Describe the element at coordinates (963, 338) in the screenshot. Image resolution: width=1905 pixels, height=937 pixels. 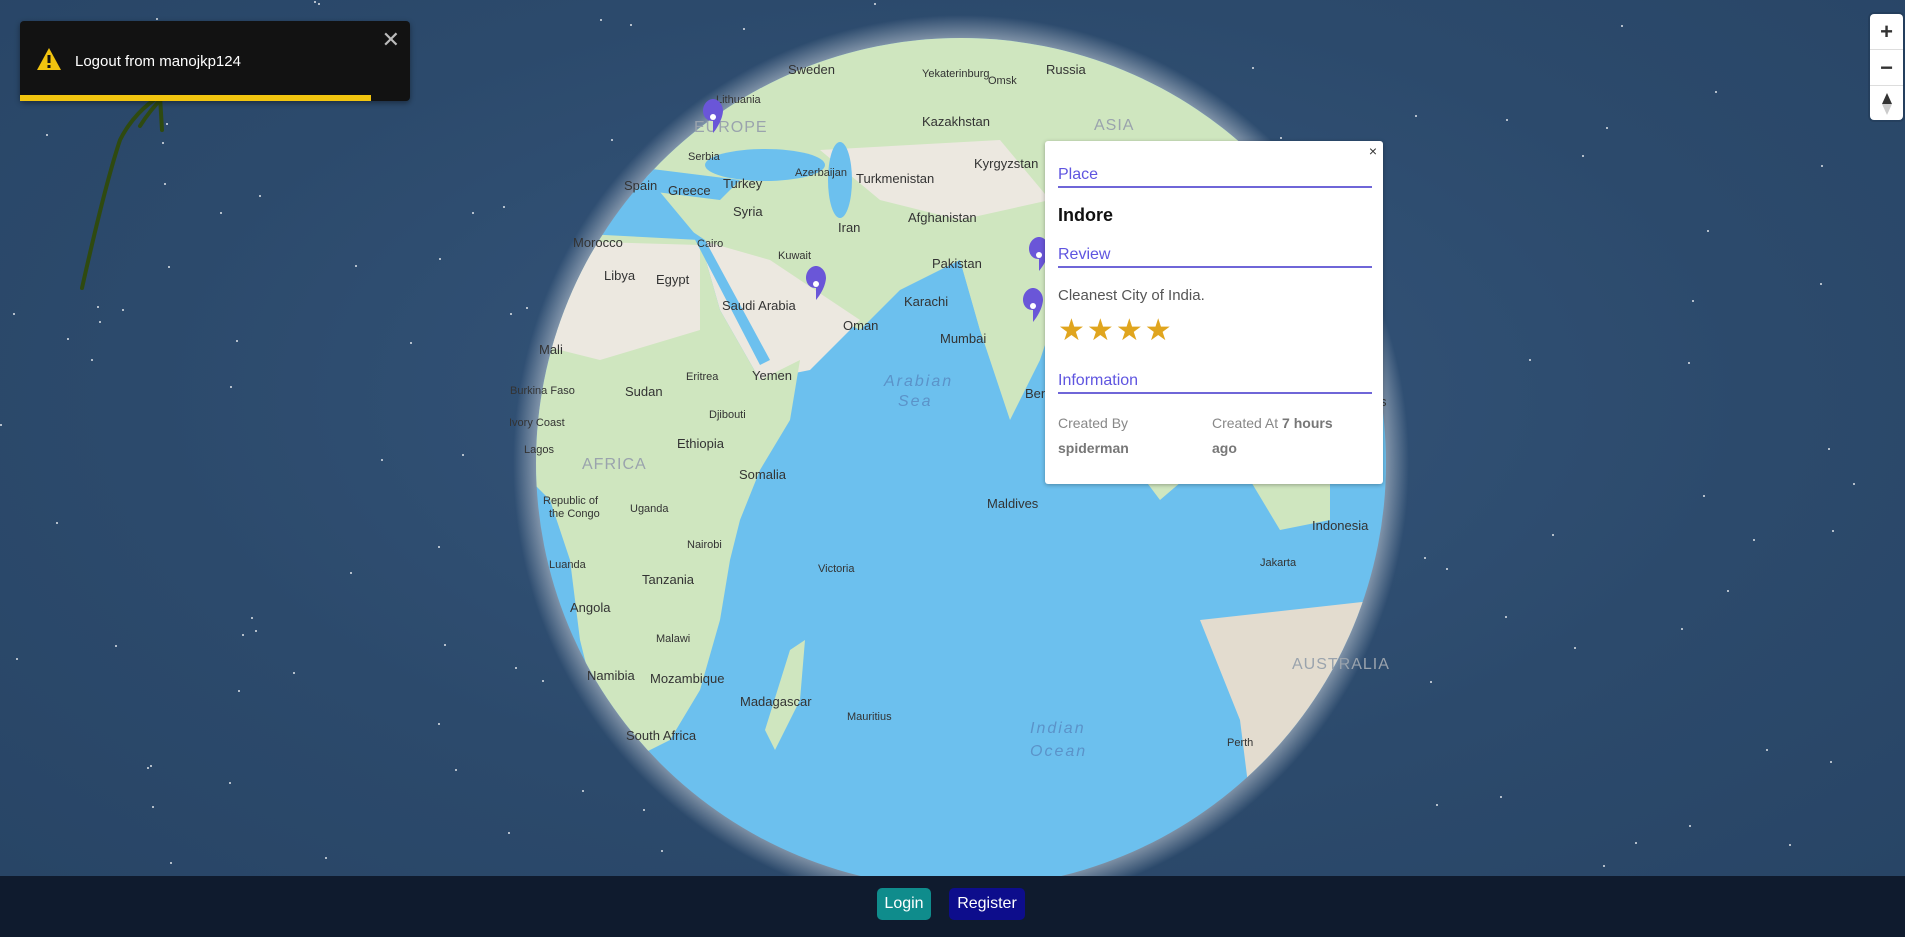
I see `map-place-label: Mumbai` at that location.